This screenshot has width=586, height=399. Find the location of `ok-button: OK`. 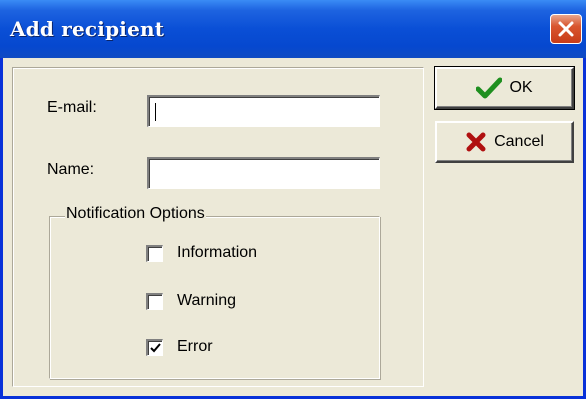

ok-button: OK is located at coordinates (504, 88).